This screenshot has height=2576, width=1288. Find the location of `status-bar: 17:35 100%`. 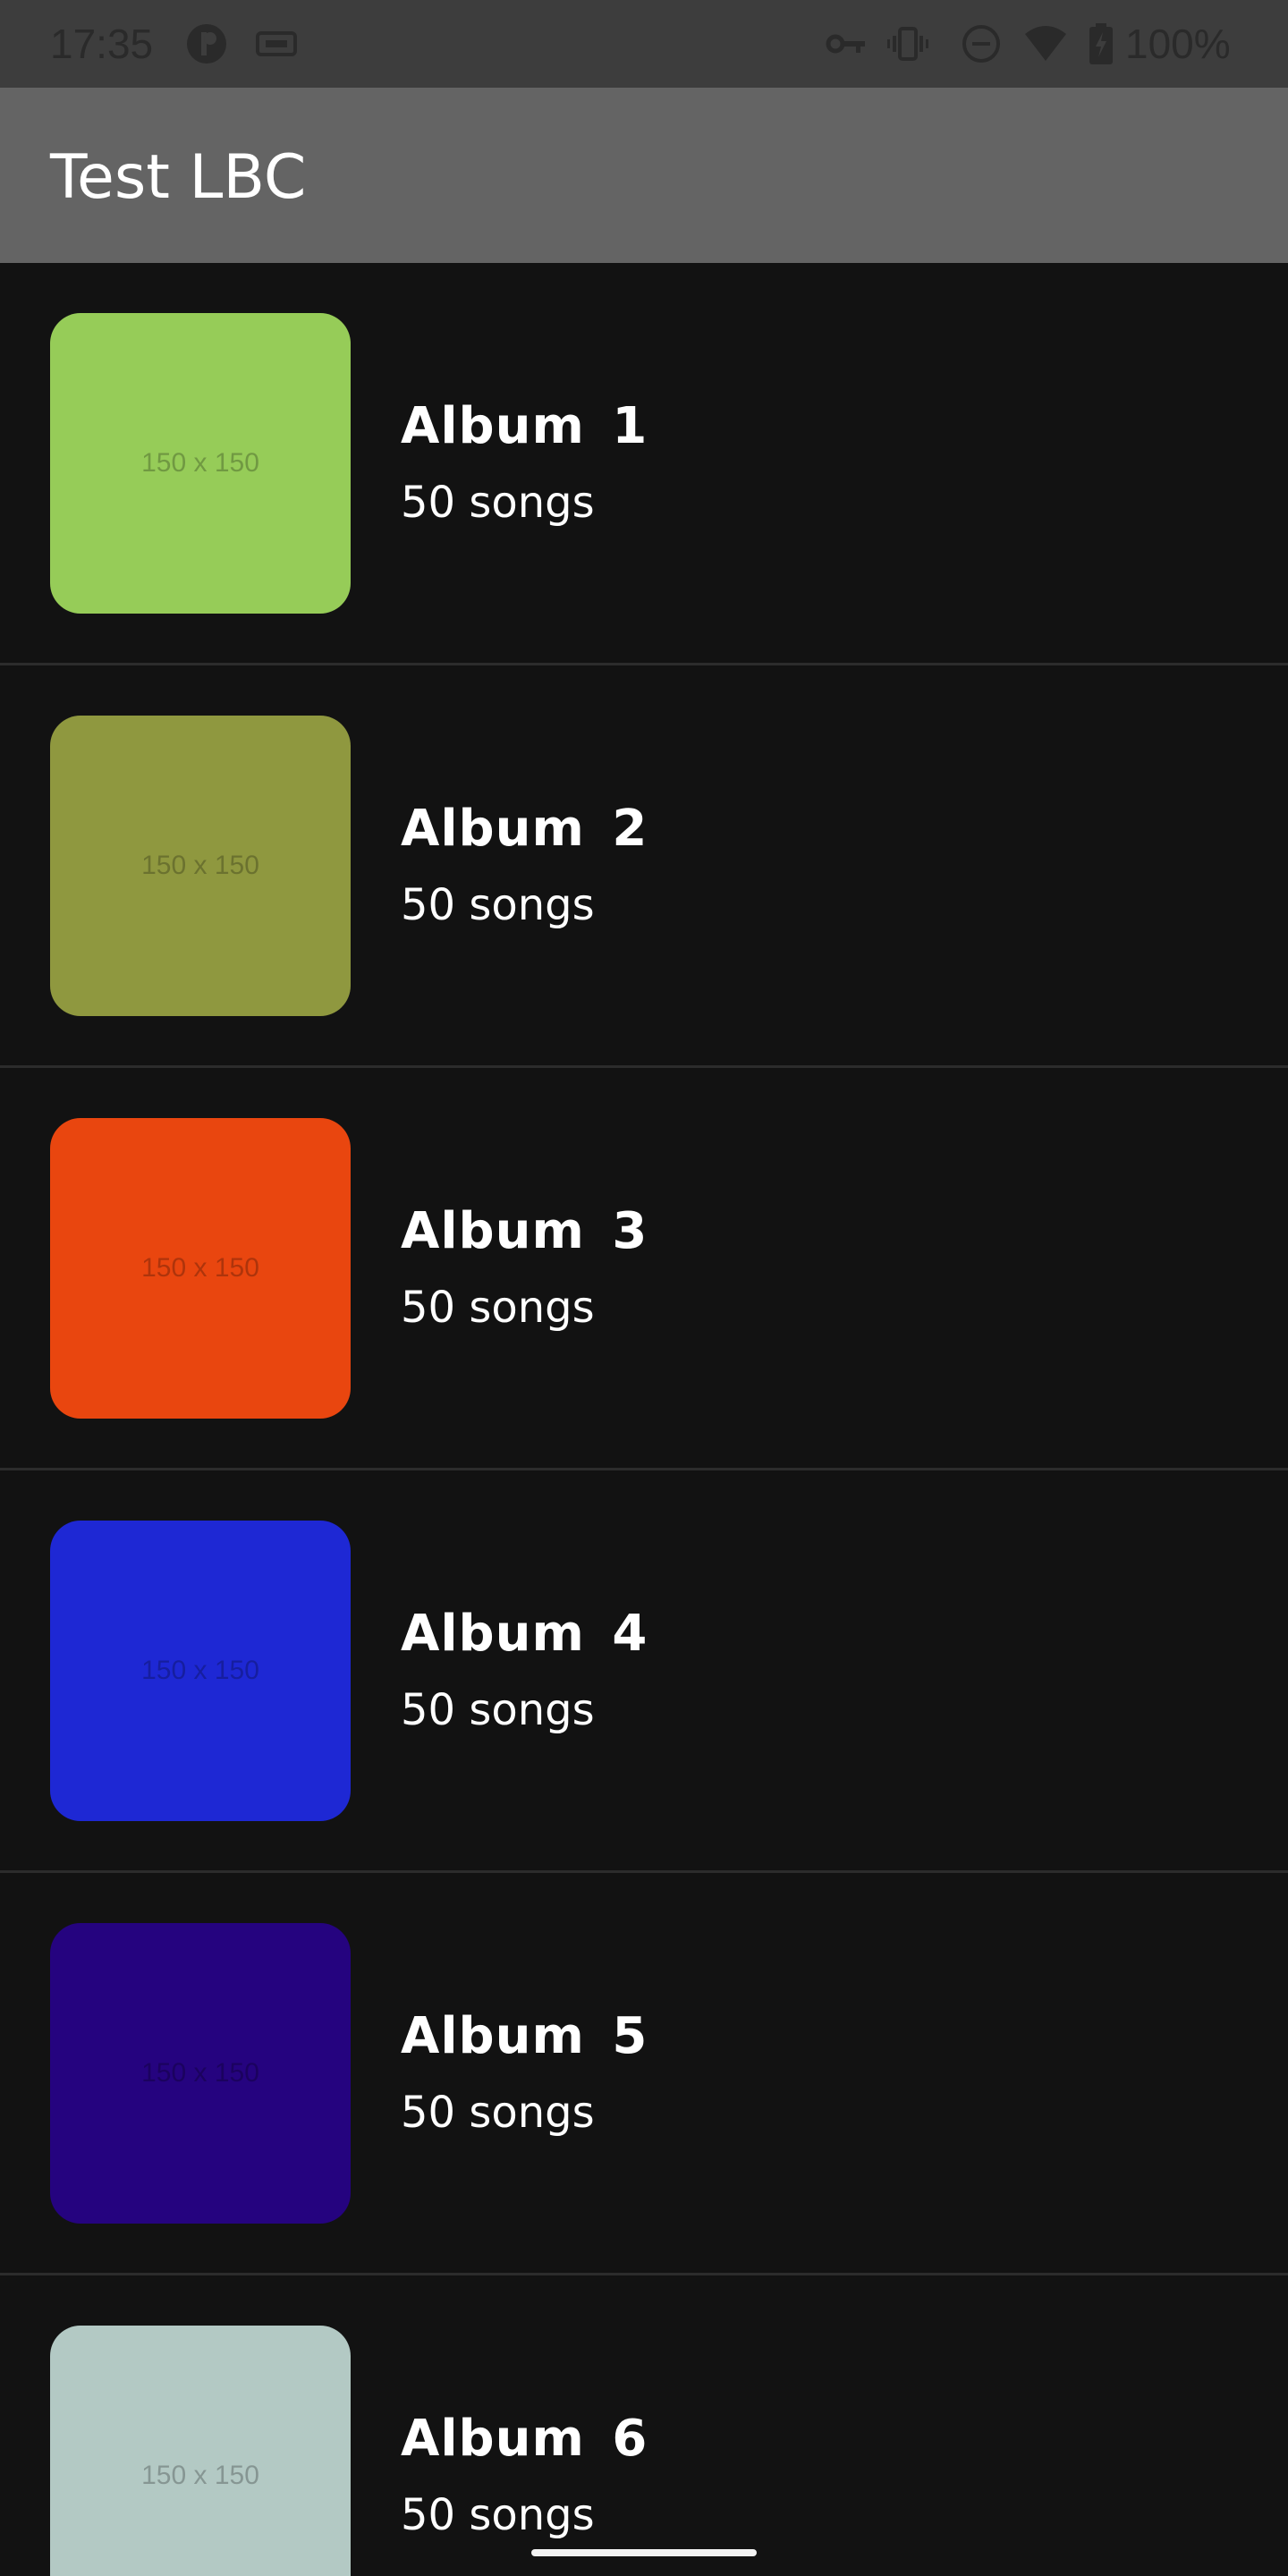

status-bar: 17:35 100% is located at coordinates (644, 44).